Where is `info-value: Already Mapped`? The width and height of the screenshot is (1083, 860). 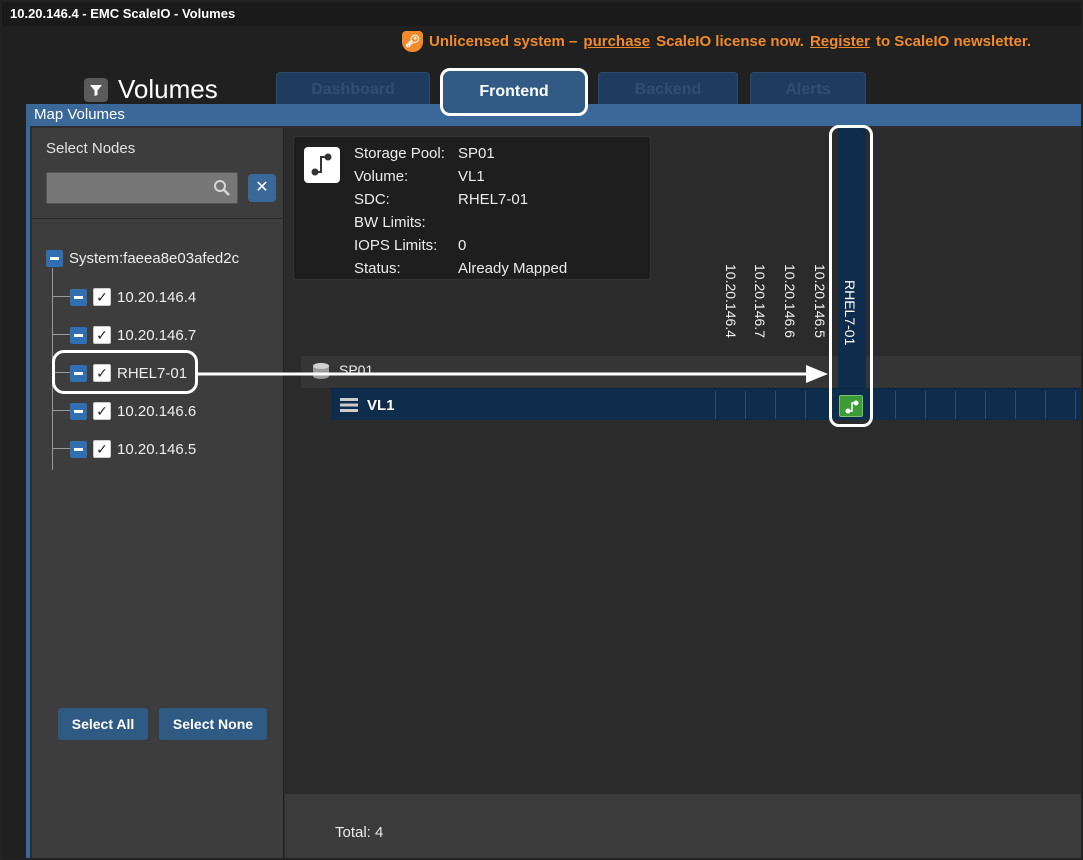 info-value: Already Mapped is located at coordinates (513, 268).